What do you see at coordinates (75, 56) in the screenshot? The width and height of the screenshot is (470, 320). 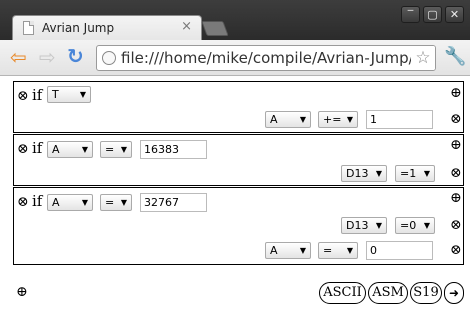 I see `reload-icon: ↻` at bounding box center [75, 56].